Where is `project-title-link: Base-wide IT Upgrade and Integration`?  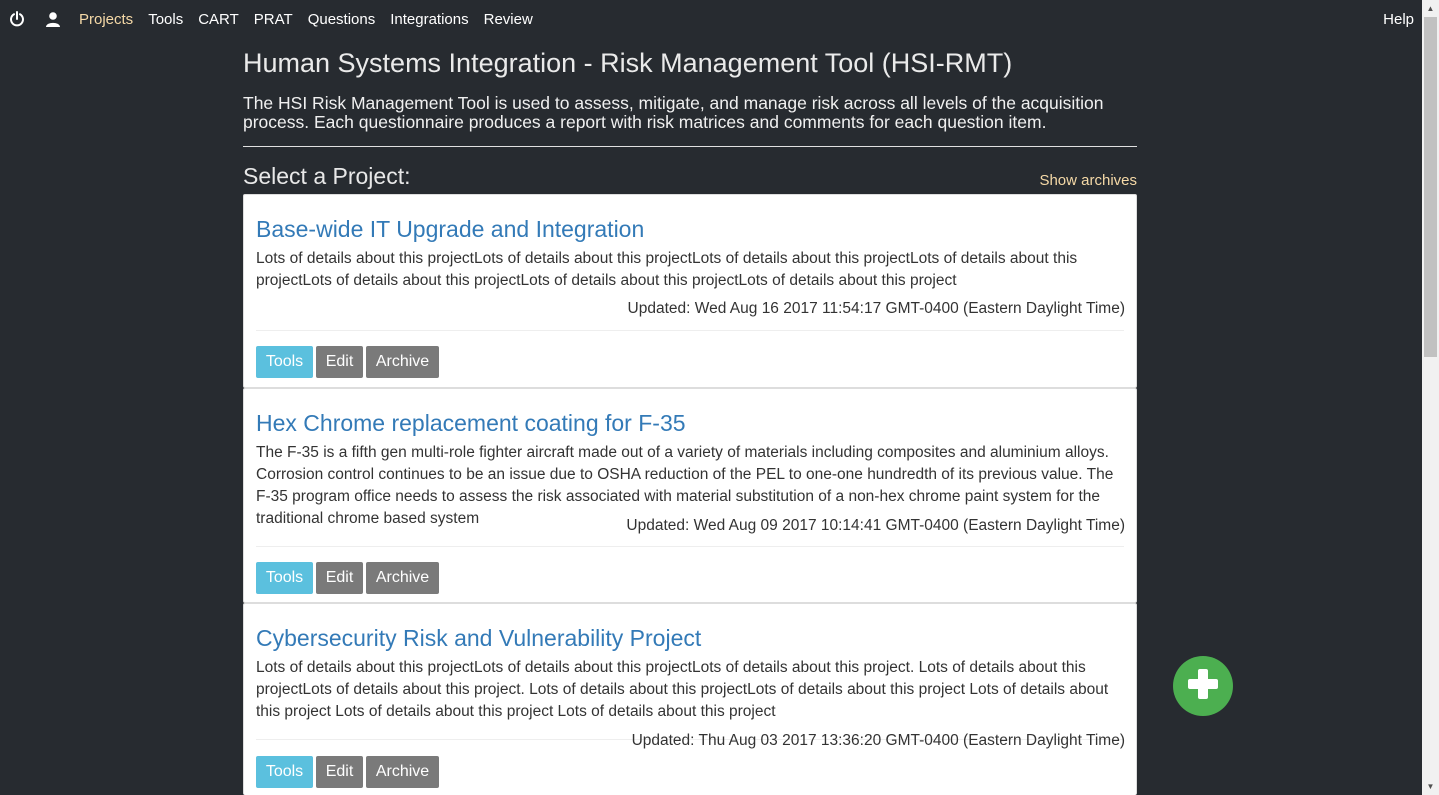
project-title-link: Base-wide IT Upgrade and Integration is located at coordinates (450, 229).